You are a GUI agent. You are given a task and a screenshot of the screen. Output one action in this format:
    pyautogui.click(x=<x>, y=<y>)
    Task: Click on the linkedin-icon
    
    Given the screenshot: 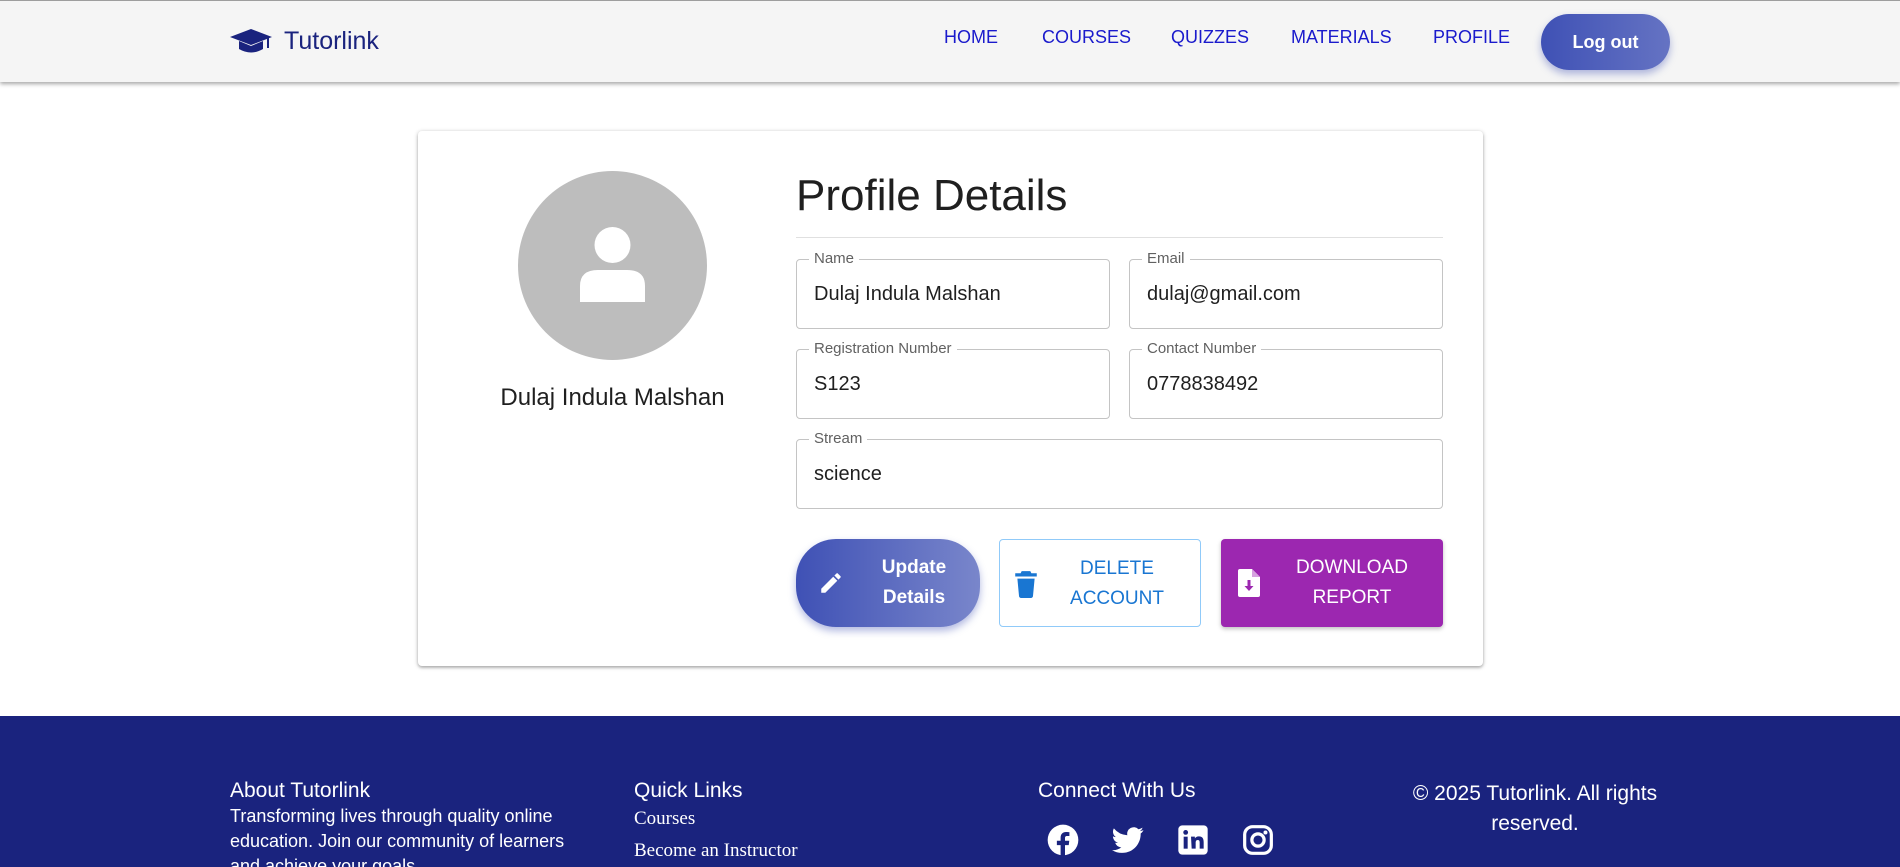 What is the action you would take?
    pyautogui.click(x=1193, y=840)
    